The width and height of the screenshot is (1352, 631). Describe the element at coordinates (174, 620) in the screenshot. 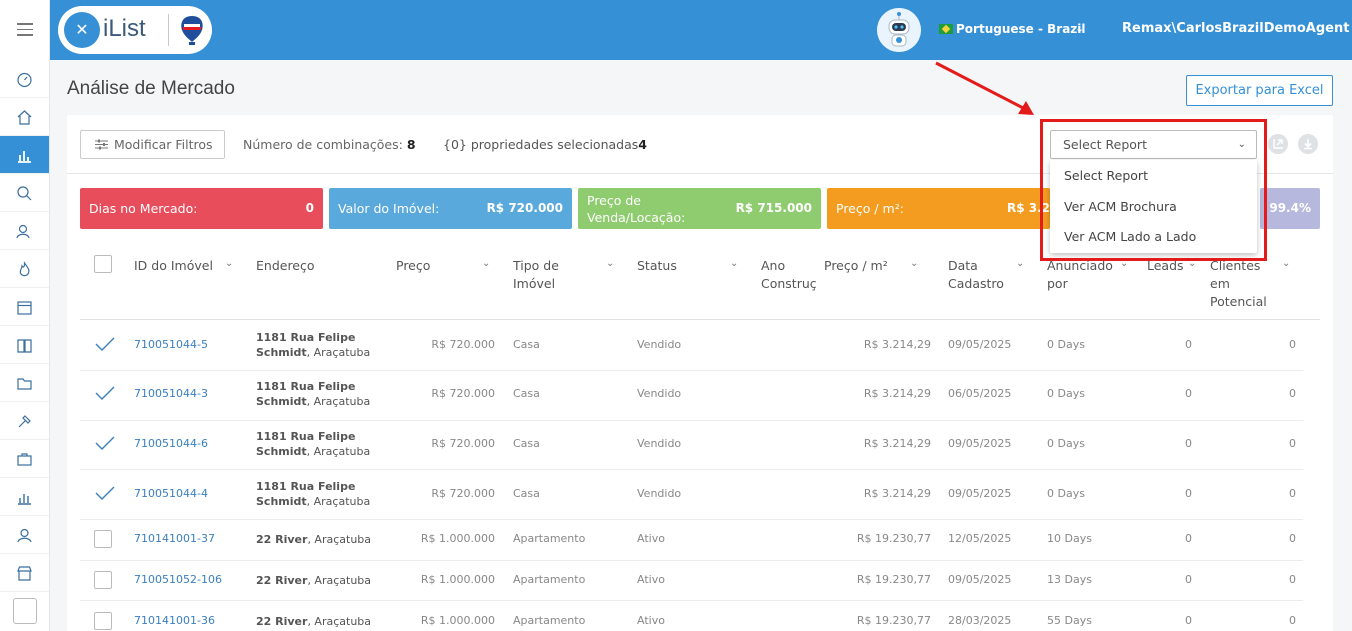

I see `property-id-link: 710141001-36` at that location.